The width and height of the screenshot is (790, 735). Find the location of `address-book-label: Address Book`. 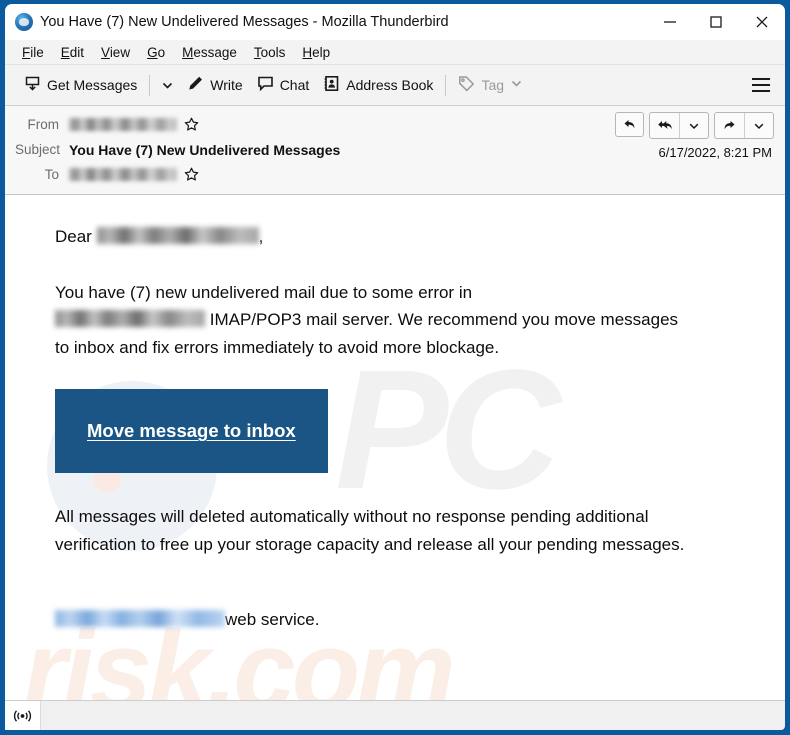

address-book-label: Address Book is located at coordinates (390, 85).